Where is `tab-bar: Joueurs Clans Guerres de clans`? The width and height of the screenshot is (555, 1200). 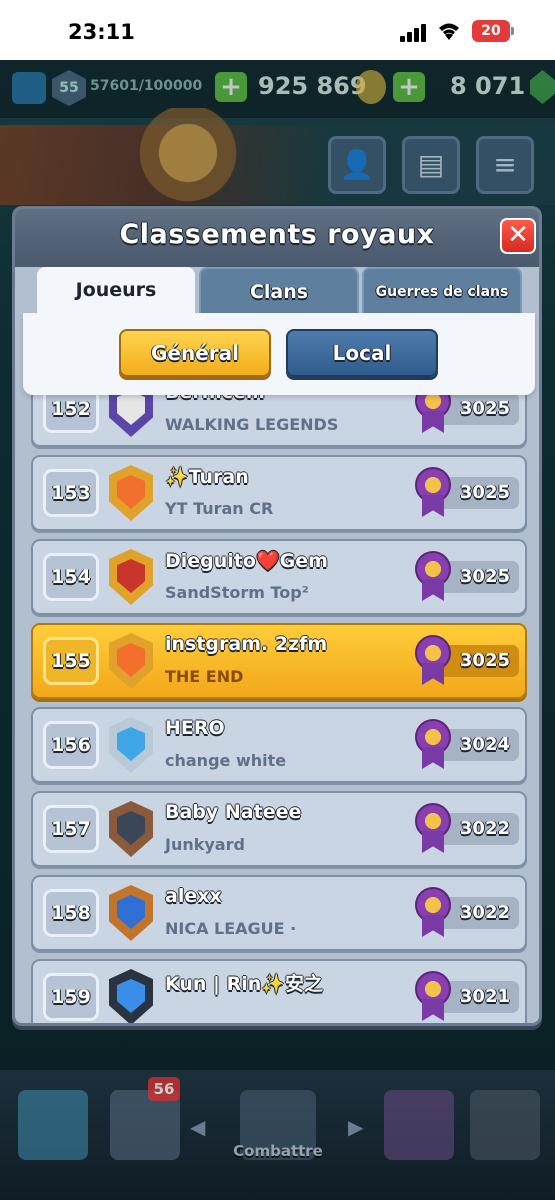 tab-bar: Joueurs Clans Guerres de clans is located at coordinates (277, 291).